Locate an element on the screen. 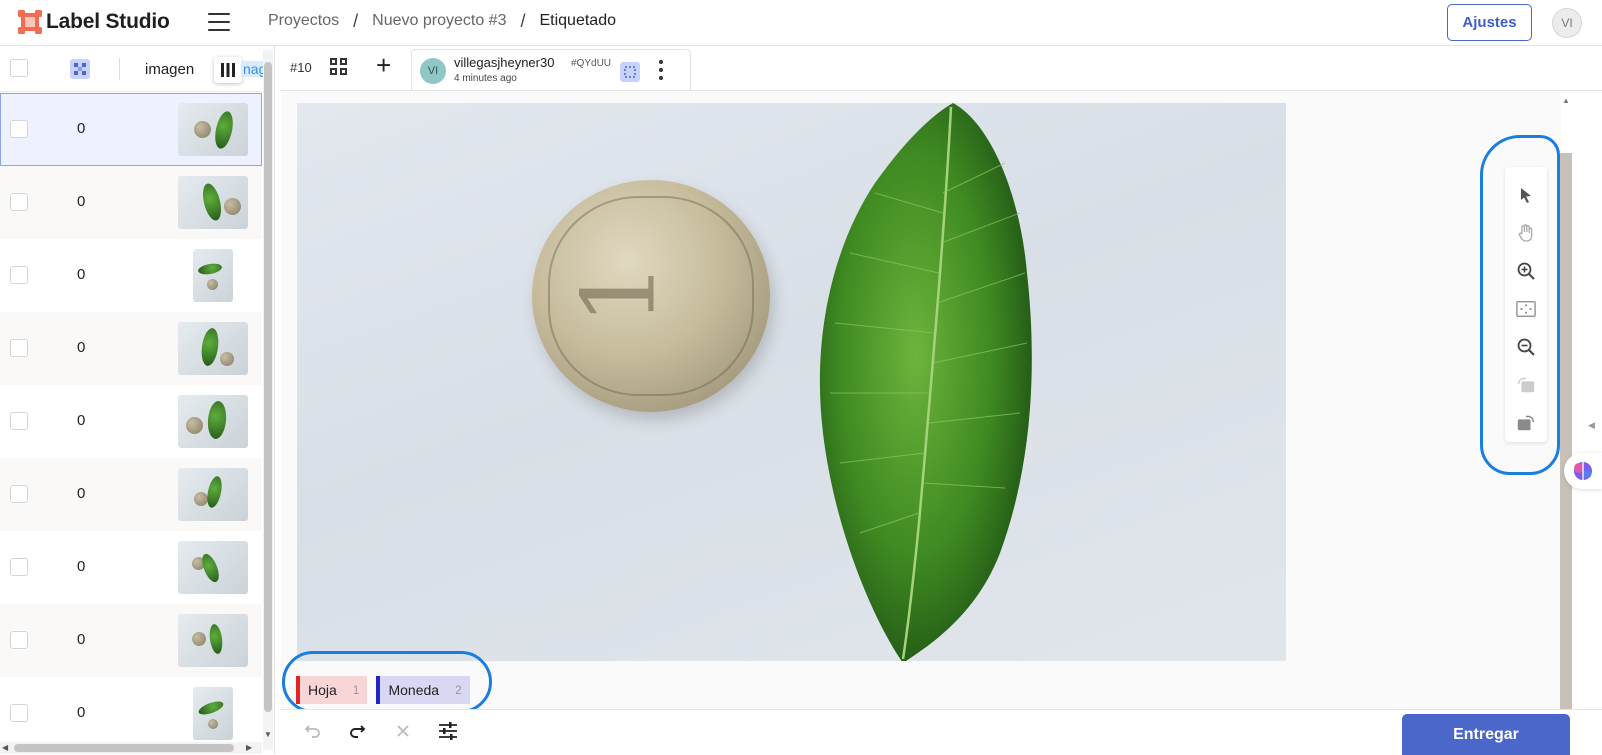 Image resolution: width=1602 pixels, height=755 pixels. brain-icon is located at coordinates (1583, 471).